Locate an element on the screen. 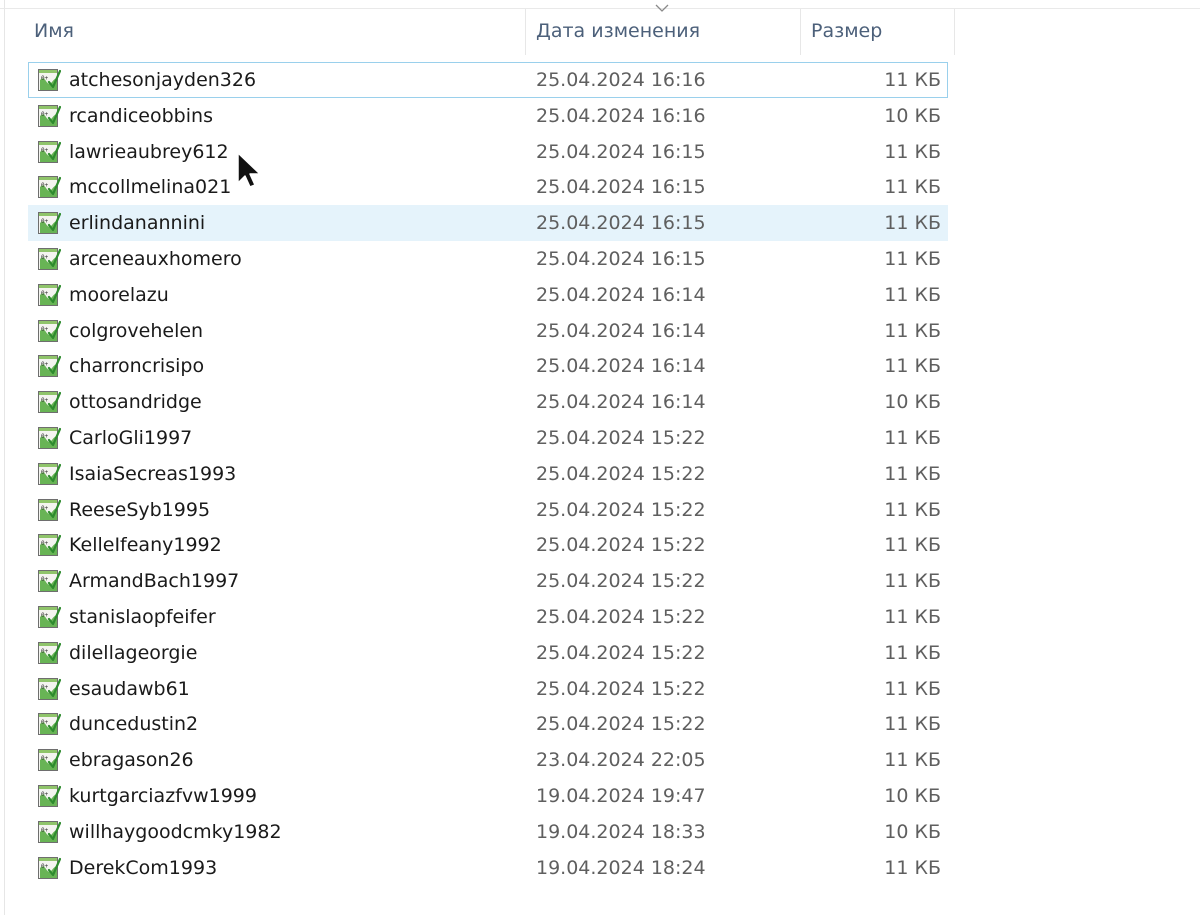  column-header-name: Имя is located at coordinates (275, 32).